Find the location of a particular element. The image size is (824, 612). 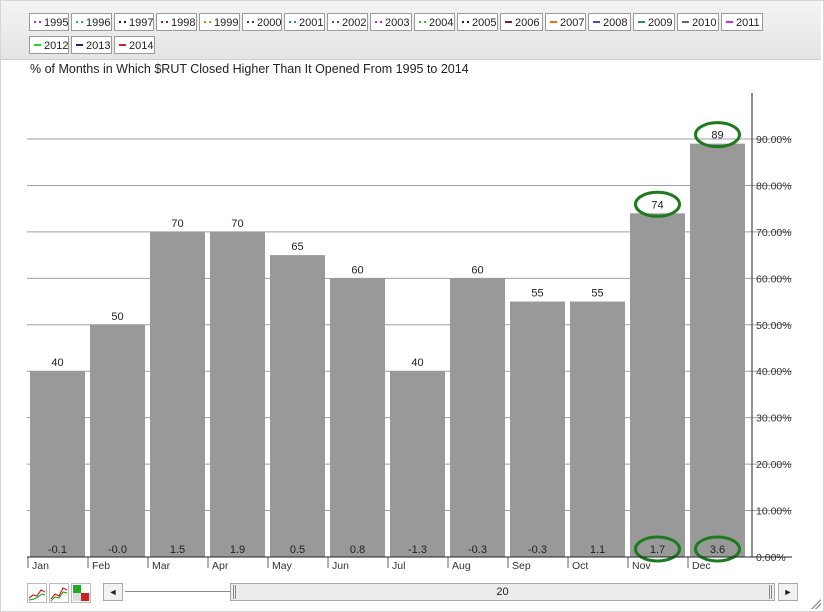

scroll-left-button: ◄ is located at coordinates (113, 592).